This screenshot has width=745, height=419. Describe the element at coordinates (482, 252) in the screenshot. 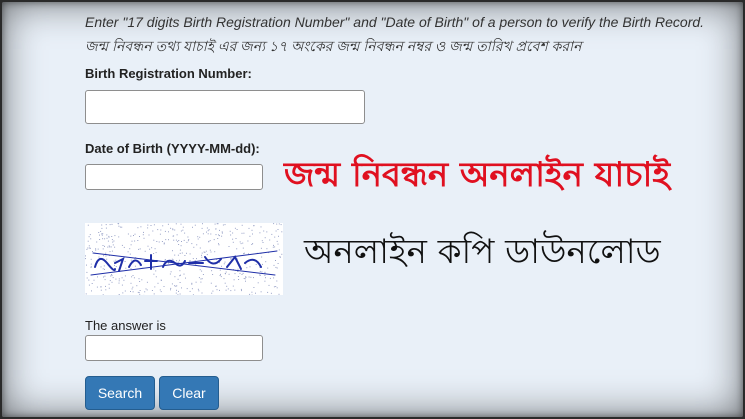

I see `overlay-title-download: অনলাইন কপি ডাউনলোড` at that location.